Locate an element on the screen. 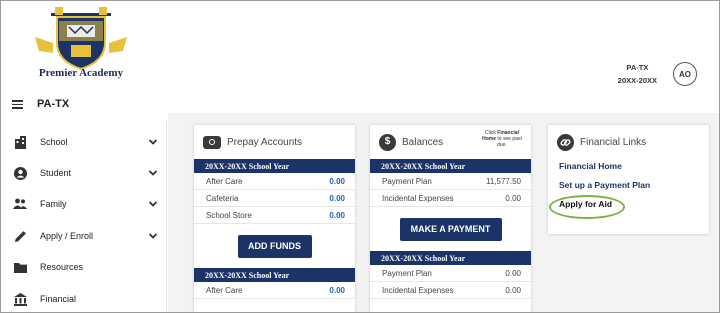 This screenshot has height=313, width=720. make-a-payment-button: MAKE A PAYMENT is located at coordinates (450, 229).